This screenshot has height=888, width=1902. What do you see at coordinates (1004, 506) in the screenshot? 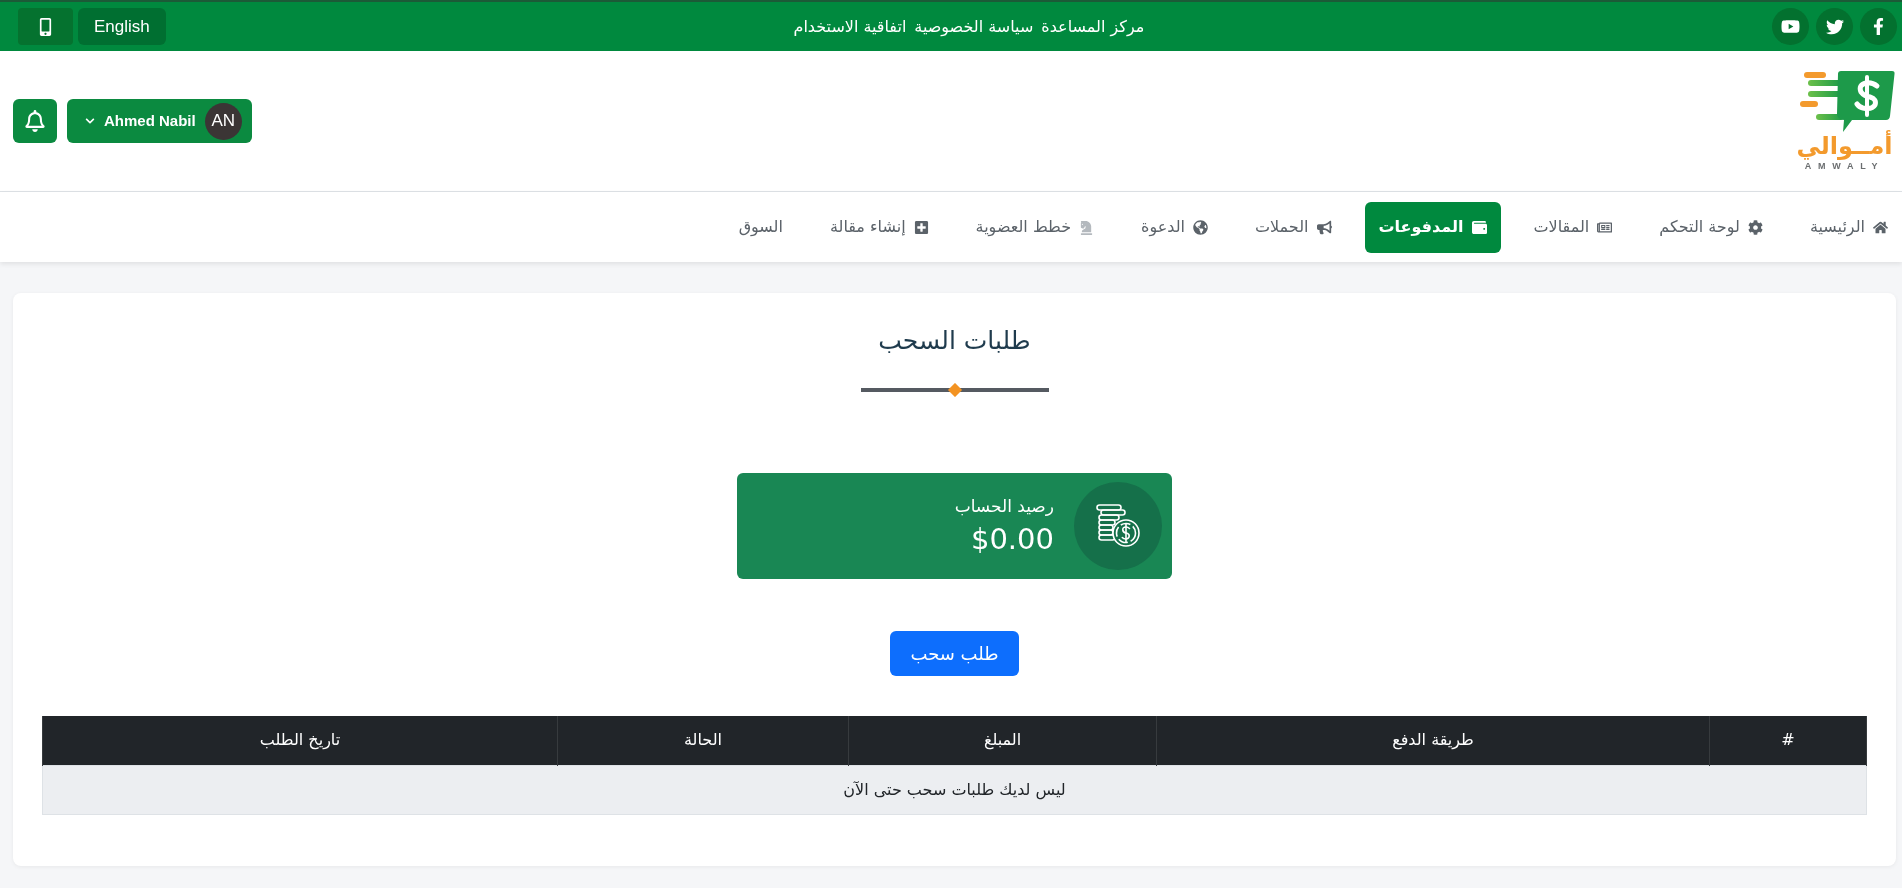
I see `balance-label: رصيد الحساب` at bounding box center [1004, 506].